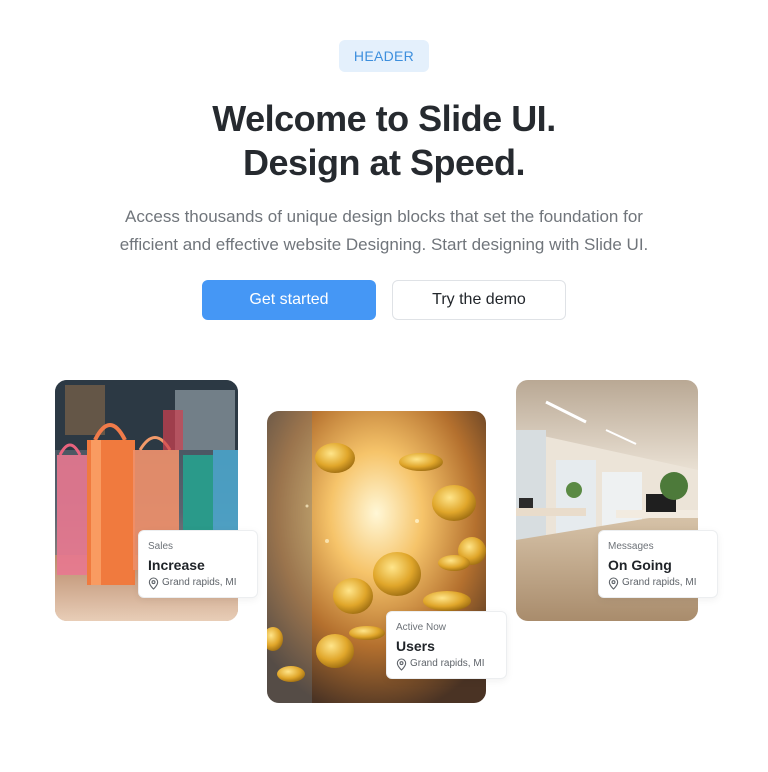  What do you see at coordinates (421, 627) in the screenshot?
I see `card-label: Active Now` at bounding box center [421, 627].